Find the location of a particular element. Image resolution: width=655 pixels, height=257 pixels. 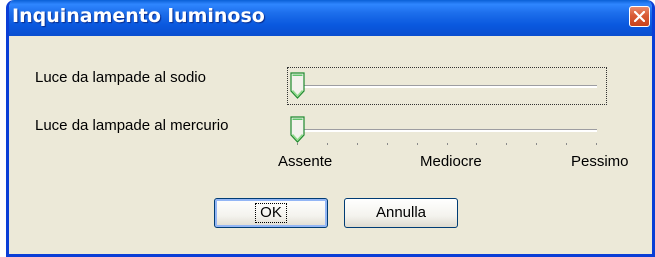

cancel-button-label: Annulla is located at coordinates (401, 212).